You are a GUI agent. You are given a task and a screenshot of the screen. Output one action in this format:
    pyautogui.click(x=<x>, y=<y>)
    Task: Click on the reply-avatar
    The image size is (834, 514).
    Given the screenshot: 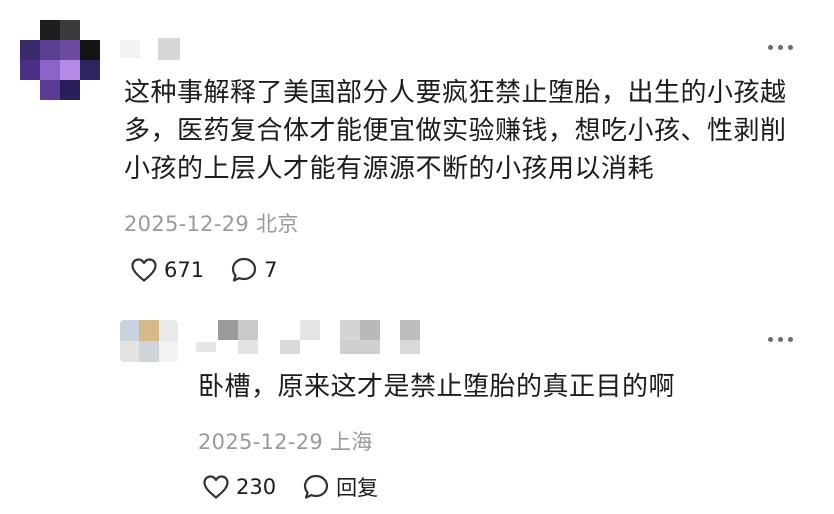 What is the action you would take?
    pyautogui.click(x=149, y=341)
    